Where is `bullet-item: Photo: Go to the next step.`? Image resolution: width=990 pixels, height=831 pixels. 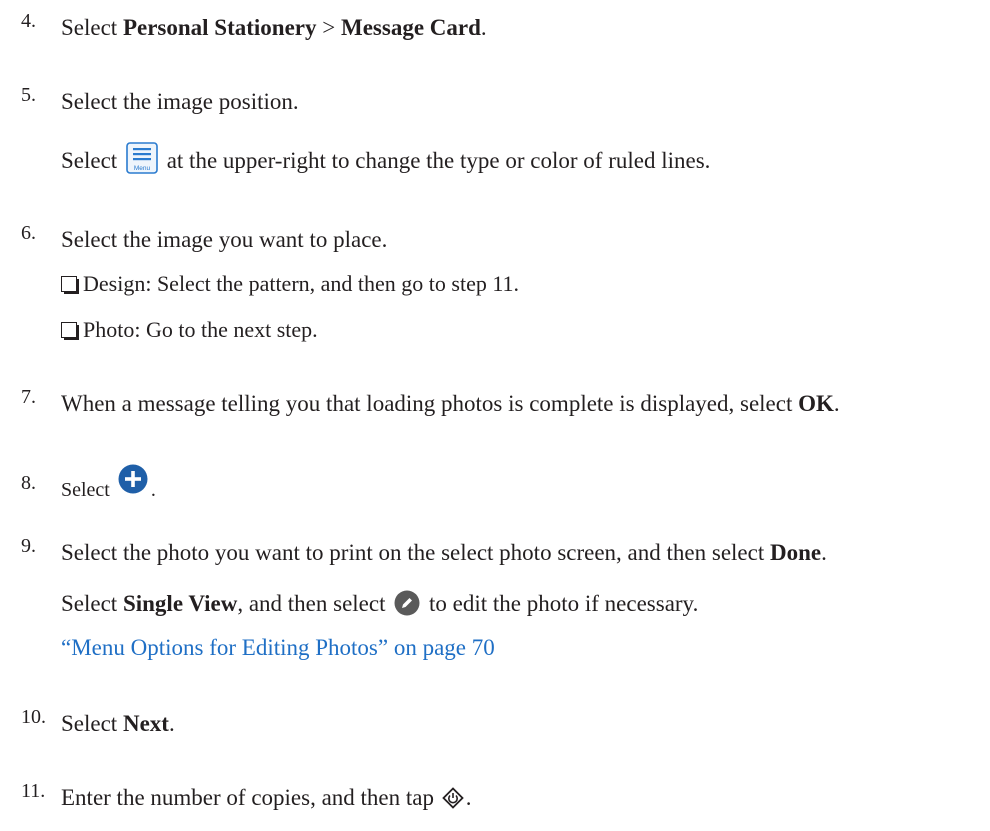 bullet-item: Photo: Go to the next step. is located at coordinates (189, 330).